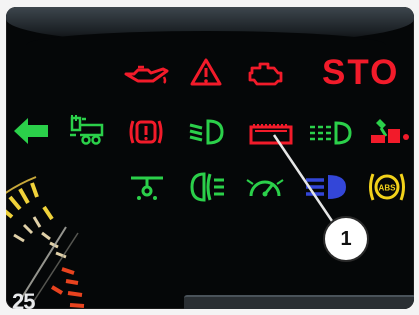 The image size is (419, 315). What do you see at coordinates (303, 178) in the screenshot?
I see `callout-leader-line` at bounding box center [303, 178].